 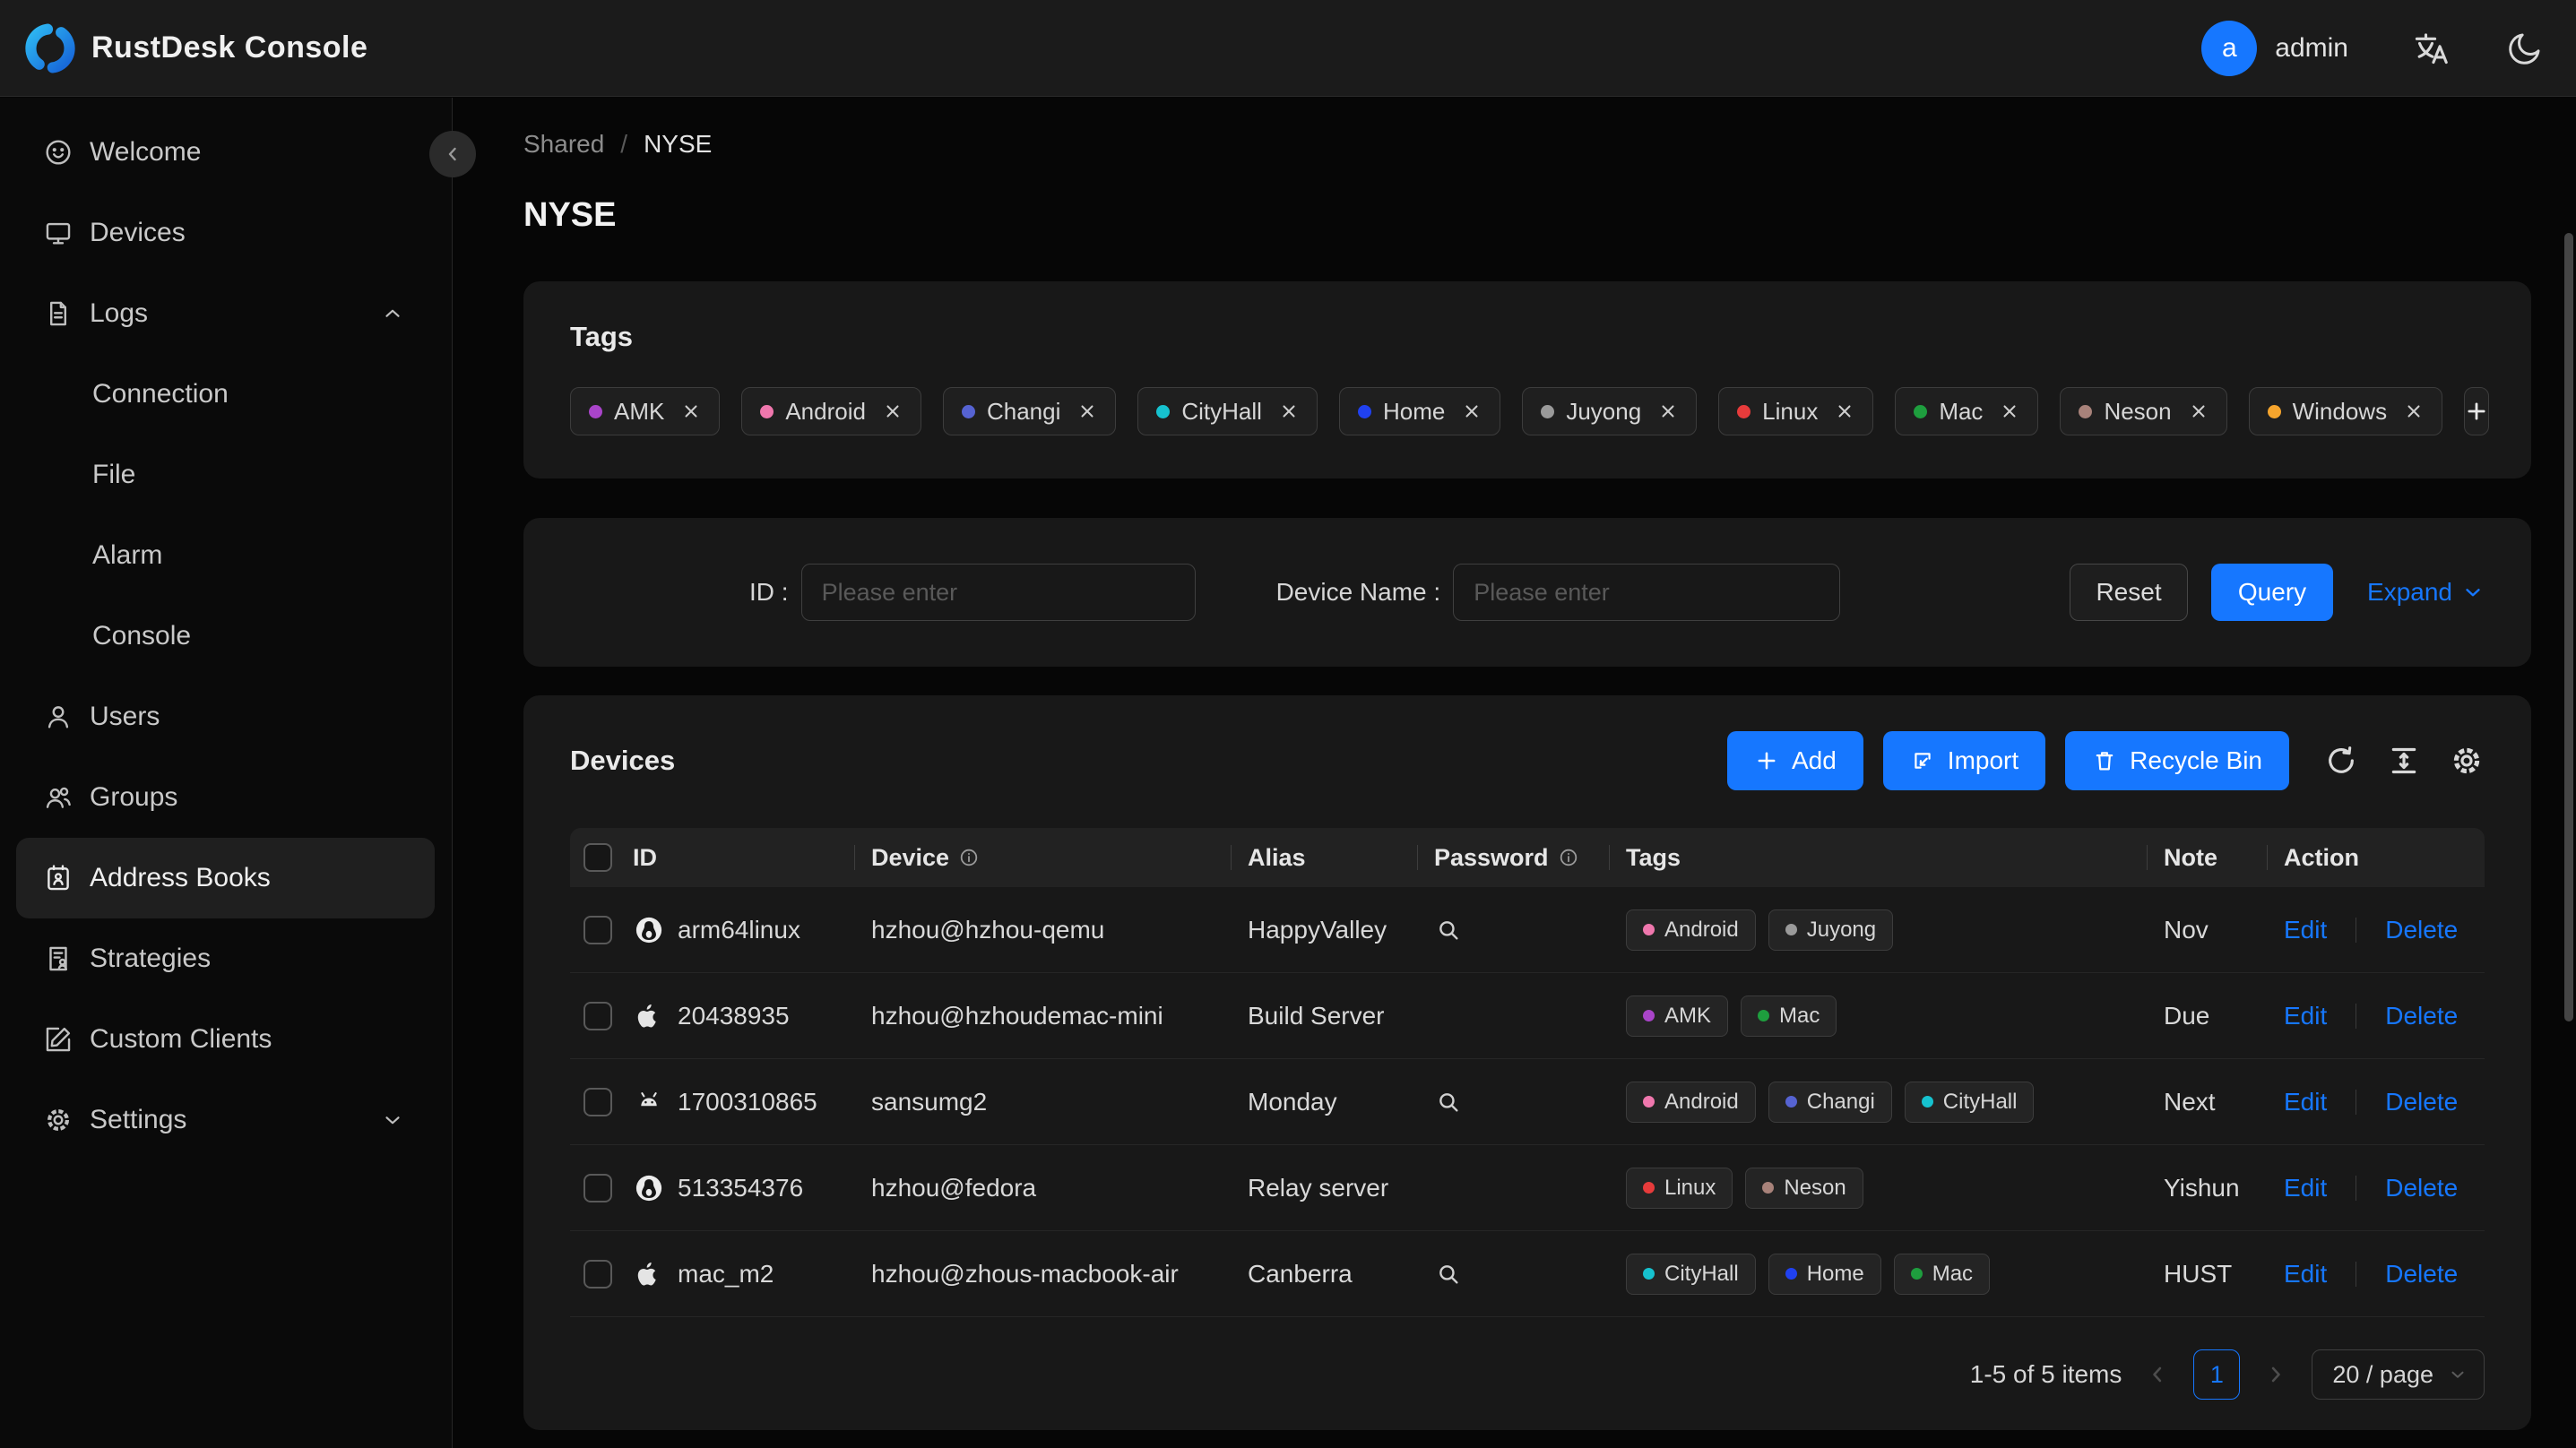 I want to click on tag-chip-android: Android, so click(x=831, y=411).